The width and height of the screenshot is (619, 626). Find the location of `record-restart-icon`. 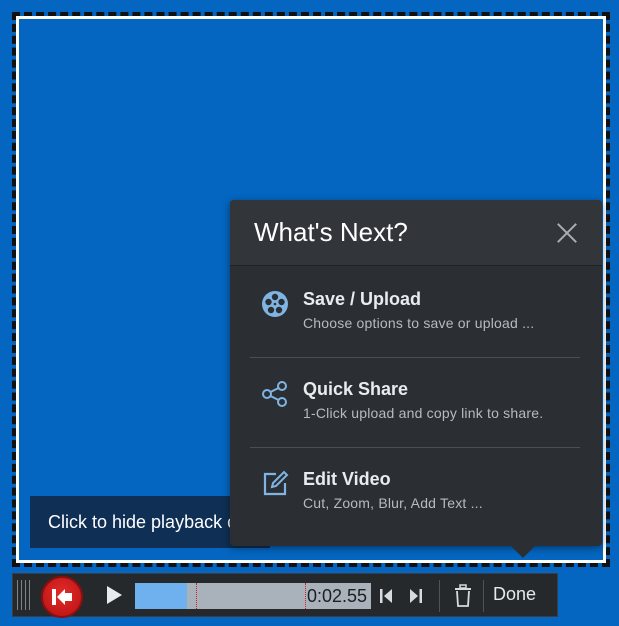

record-restart-icon is located at coordinates (62, 597).